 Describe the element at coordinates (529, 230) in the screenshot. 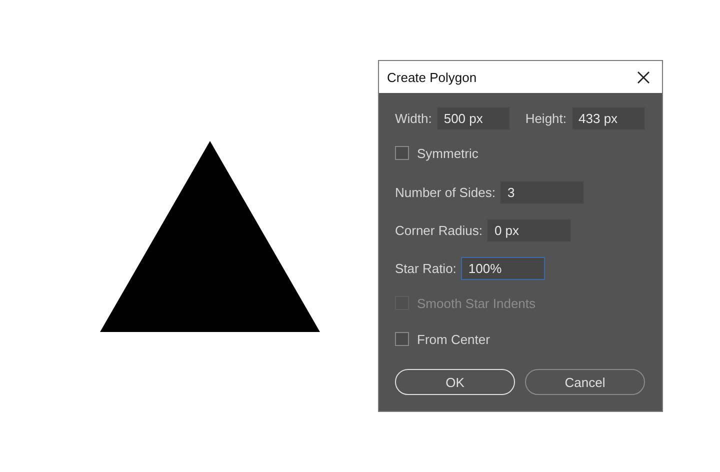

I see `input-field: 0 px` at that location.